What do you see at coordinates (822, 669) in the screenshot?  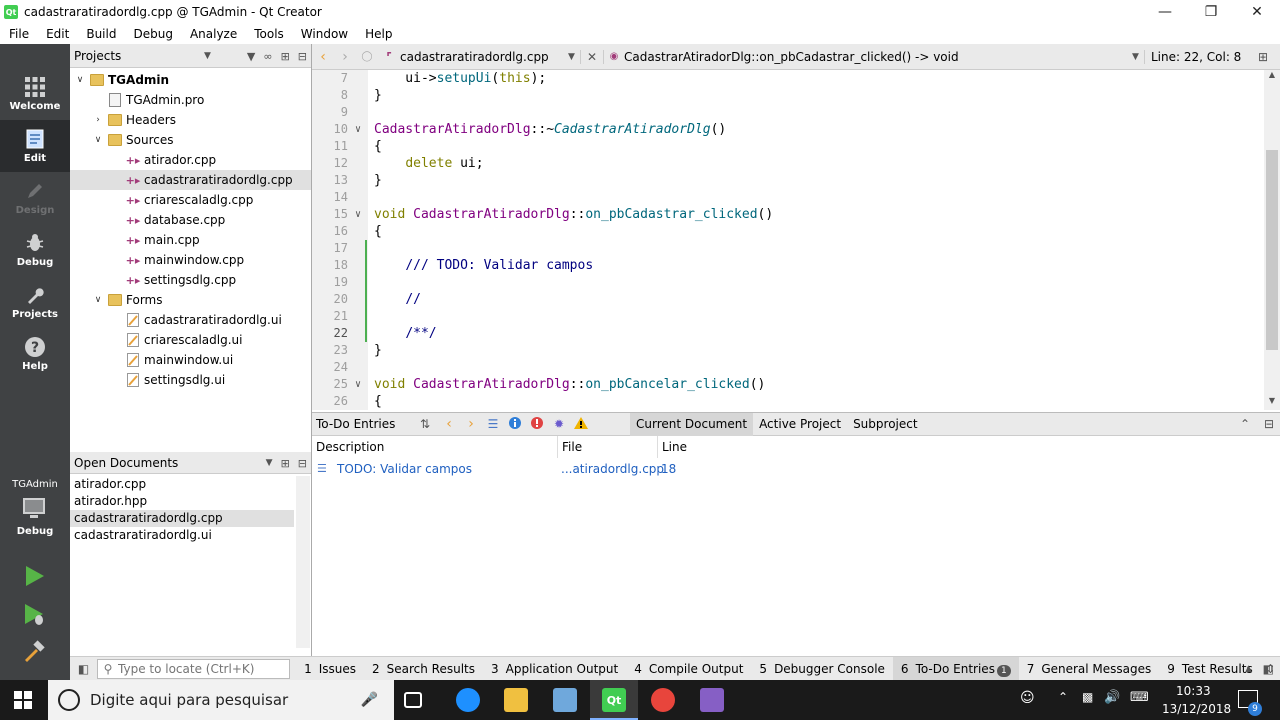 I see `output-tab: 5 Debugger Console` at bounding box center [822, 669].